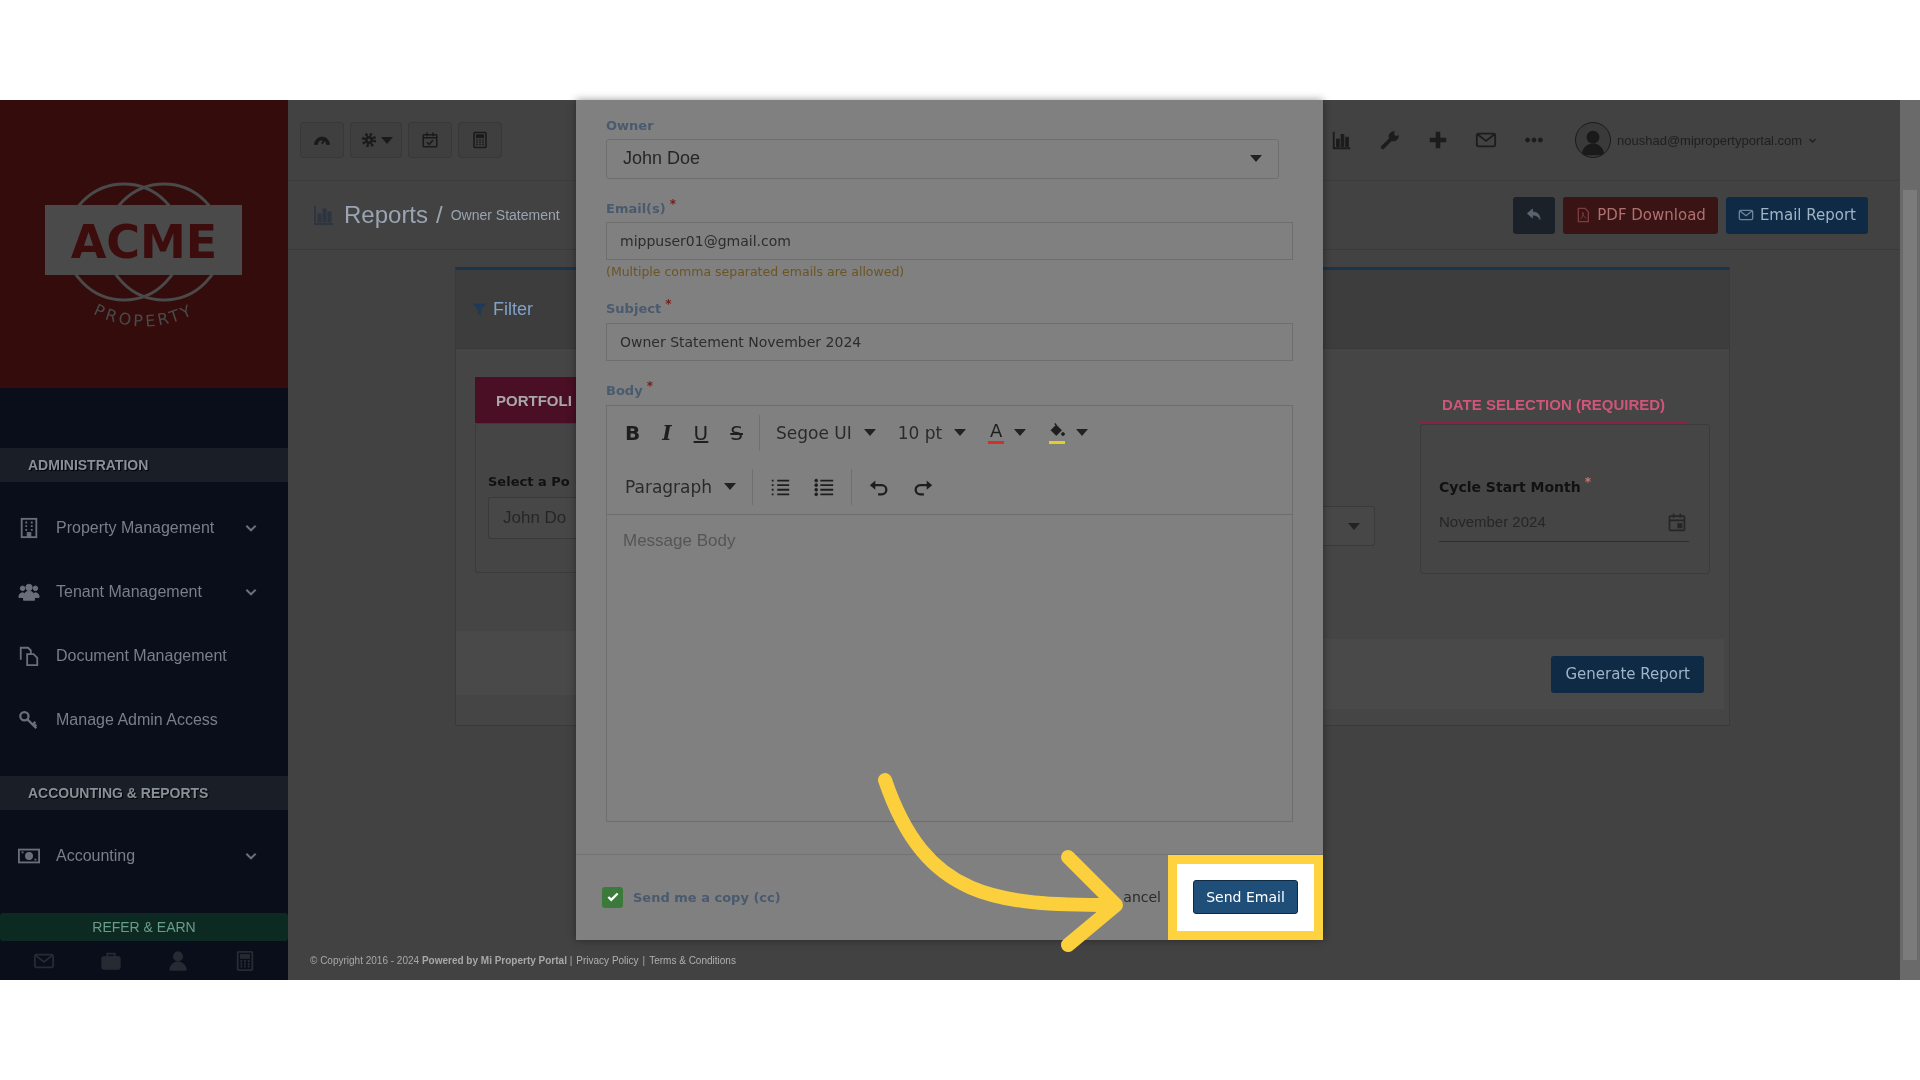 The width and height of the screenshot is (1920, 1080). Describe the element at coordinates (29, 656) in the screenshot. I see `documents-icon` at that location.